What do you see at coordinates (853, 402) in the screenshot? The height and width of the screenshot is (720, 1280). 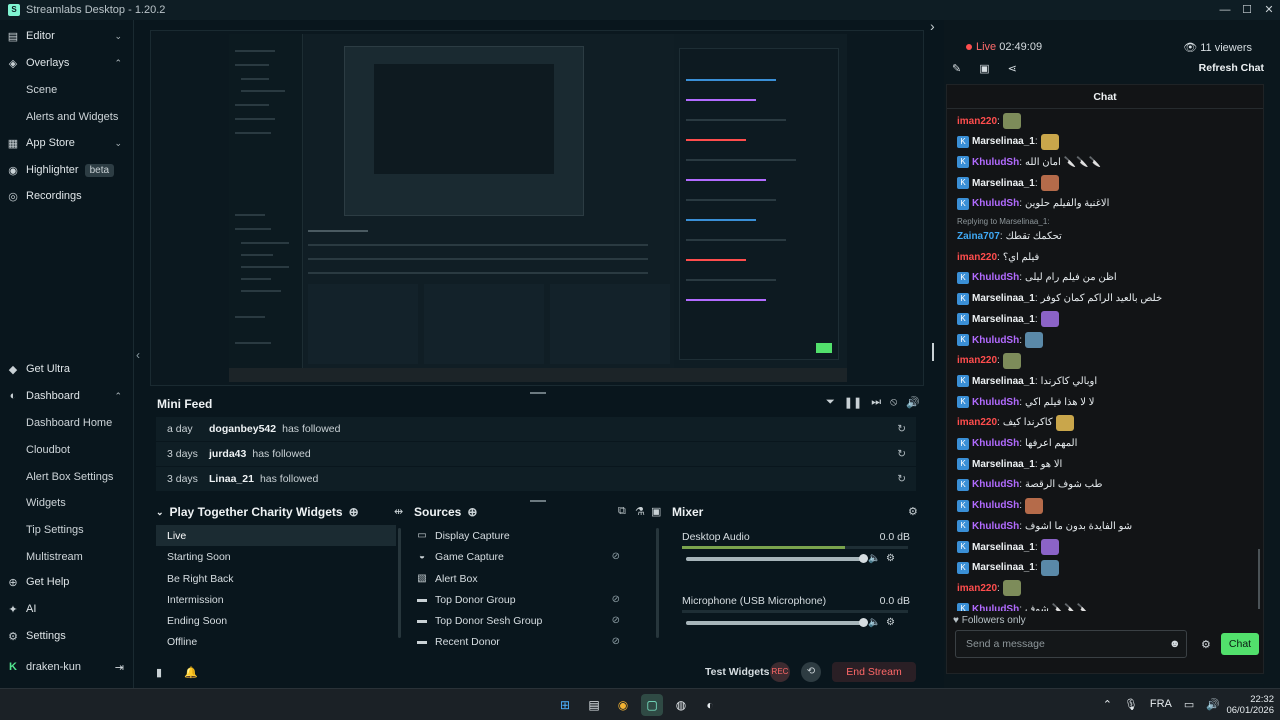 I see `pause-icon: ❚❚` at bounding box center [853, 402].